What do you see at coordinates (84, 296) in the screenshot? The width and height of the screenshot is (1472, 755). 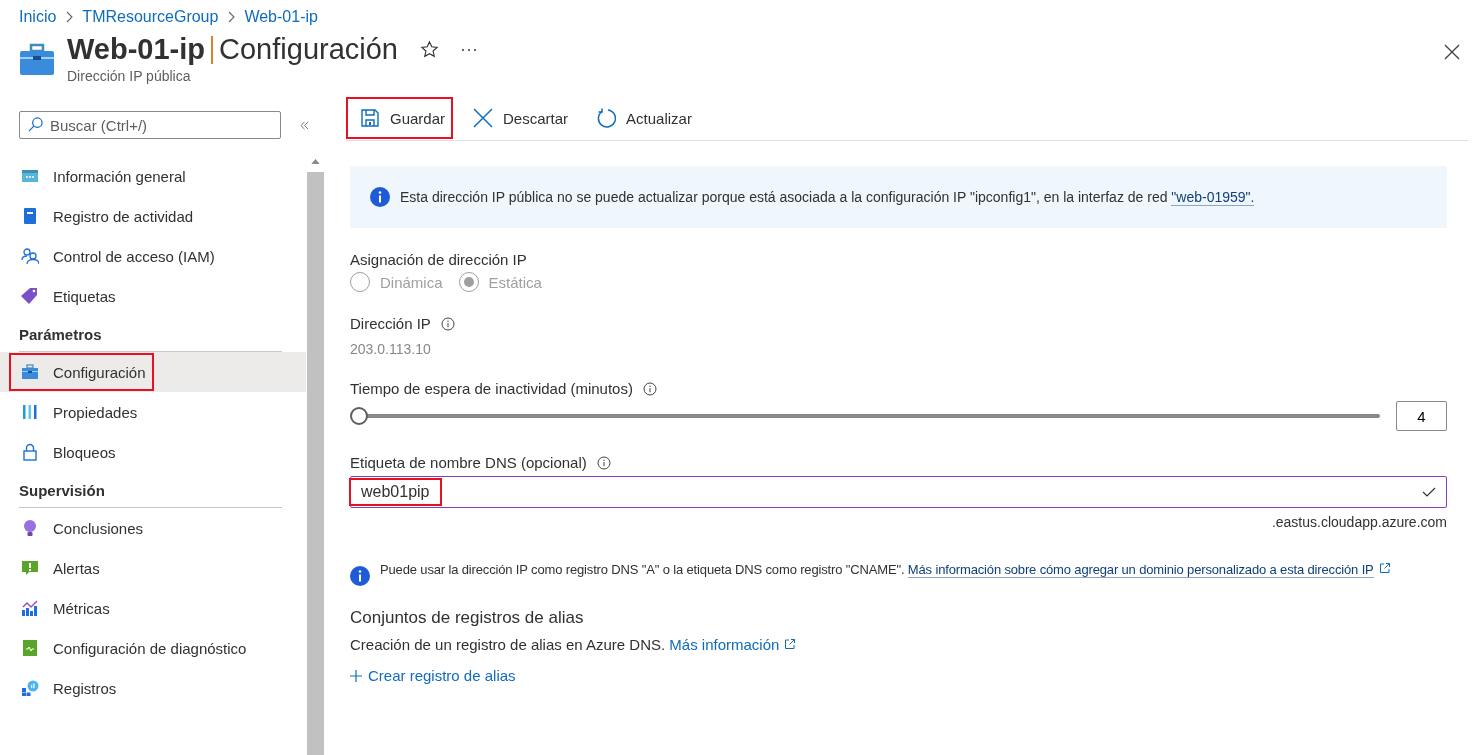 I see `nav-item-label: Etiquetas` at bounding box center [84, 296].